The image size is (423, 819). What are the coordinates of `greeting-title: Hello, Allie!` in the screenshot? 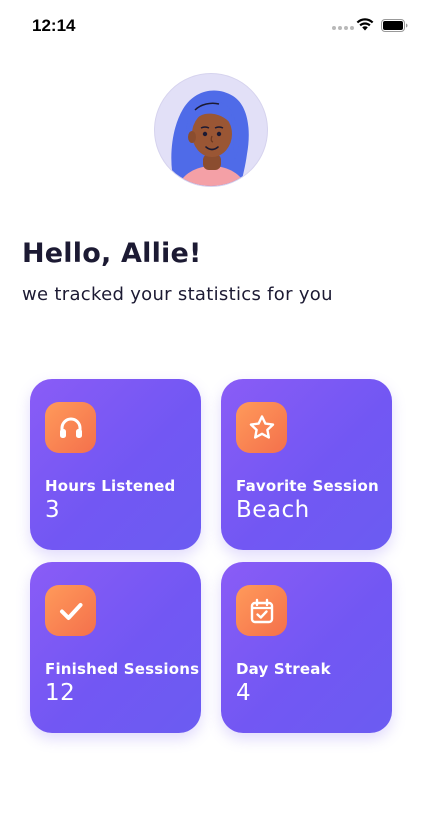 It's located at (112, 253).